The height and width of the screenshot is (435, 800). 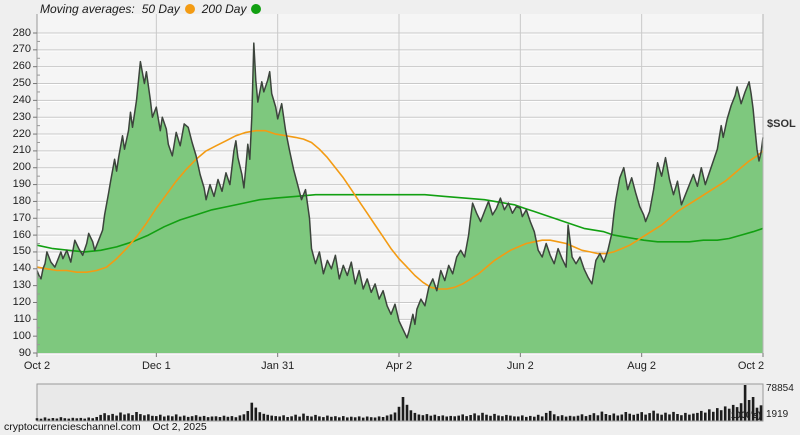 What do you see at coordinates (21, 217) in the screenshot?
I see `y-axis-label: 170` at bounding box center [21, 217].